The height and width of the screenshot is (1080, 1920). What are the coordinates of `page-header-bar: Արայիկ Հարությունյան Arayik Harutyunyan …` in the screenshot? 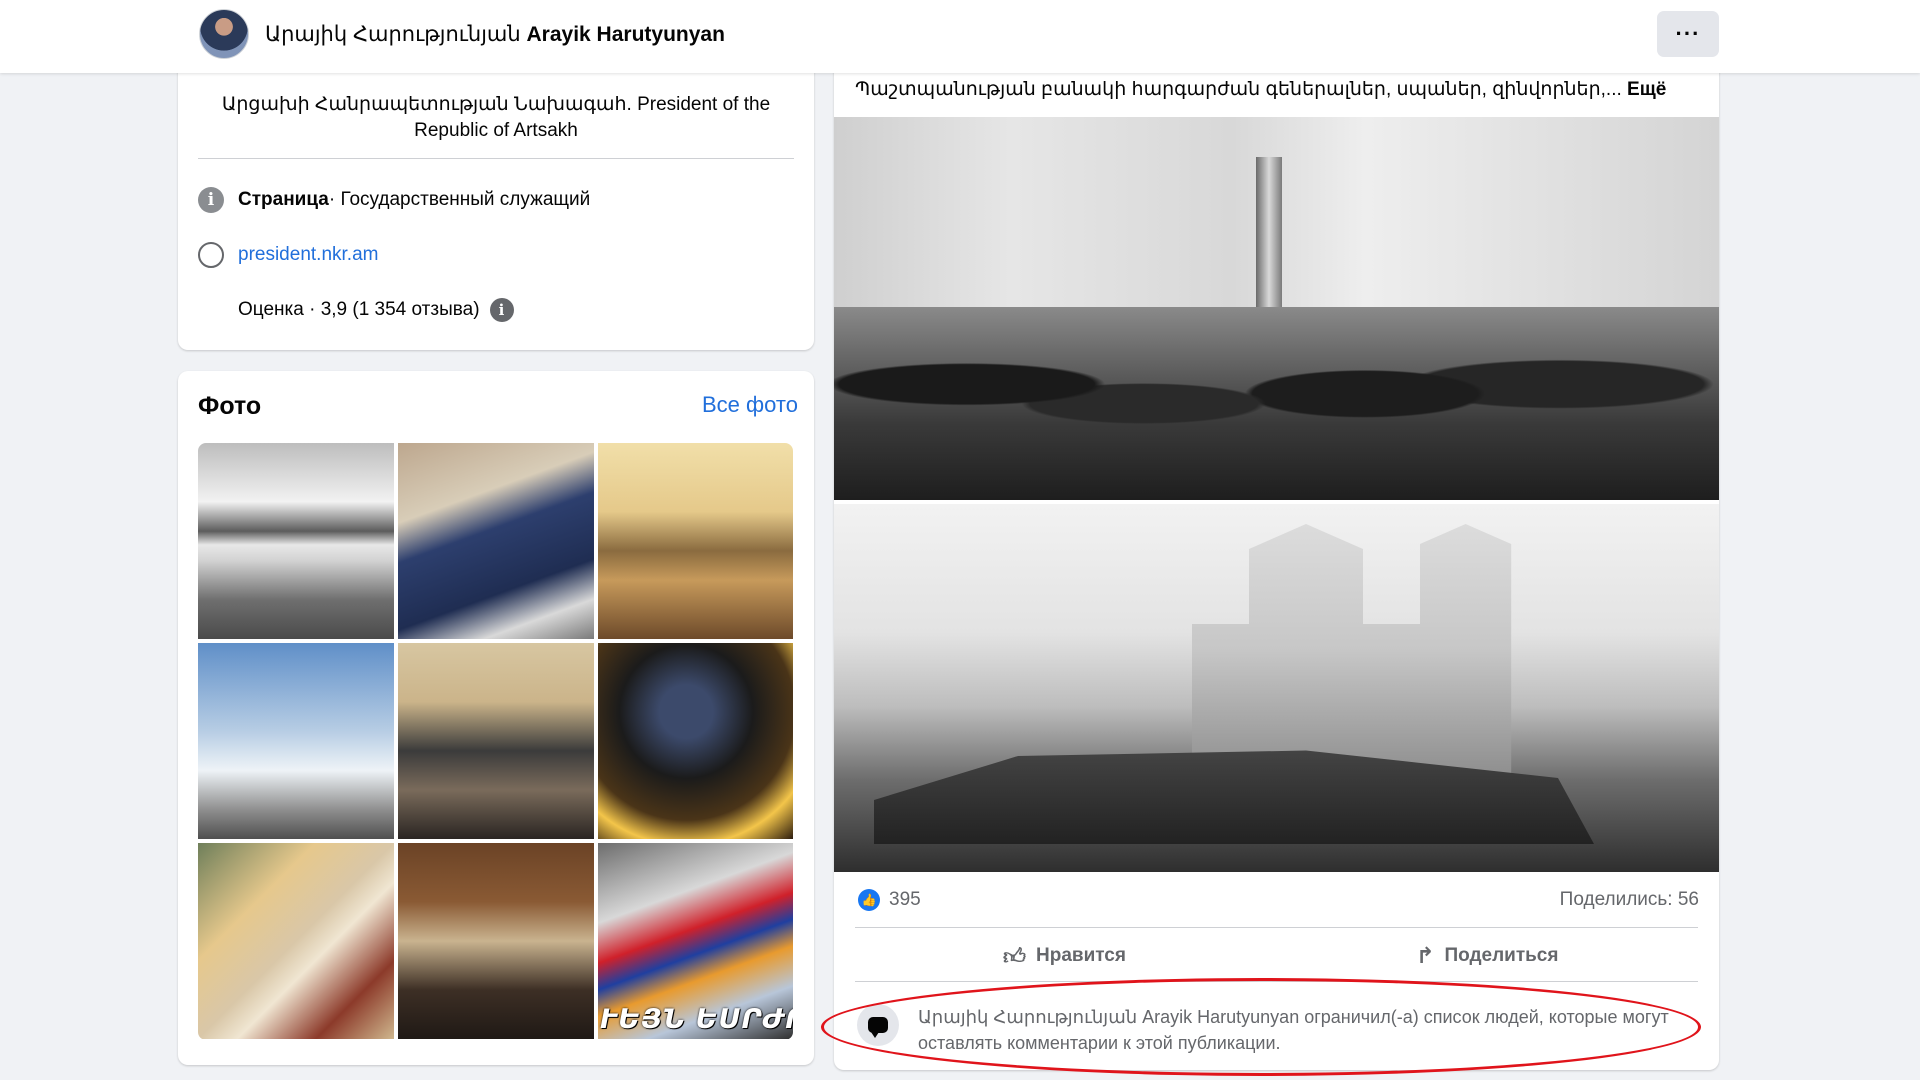 It's located at (960, 36).